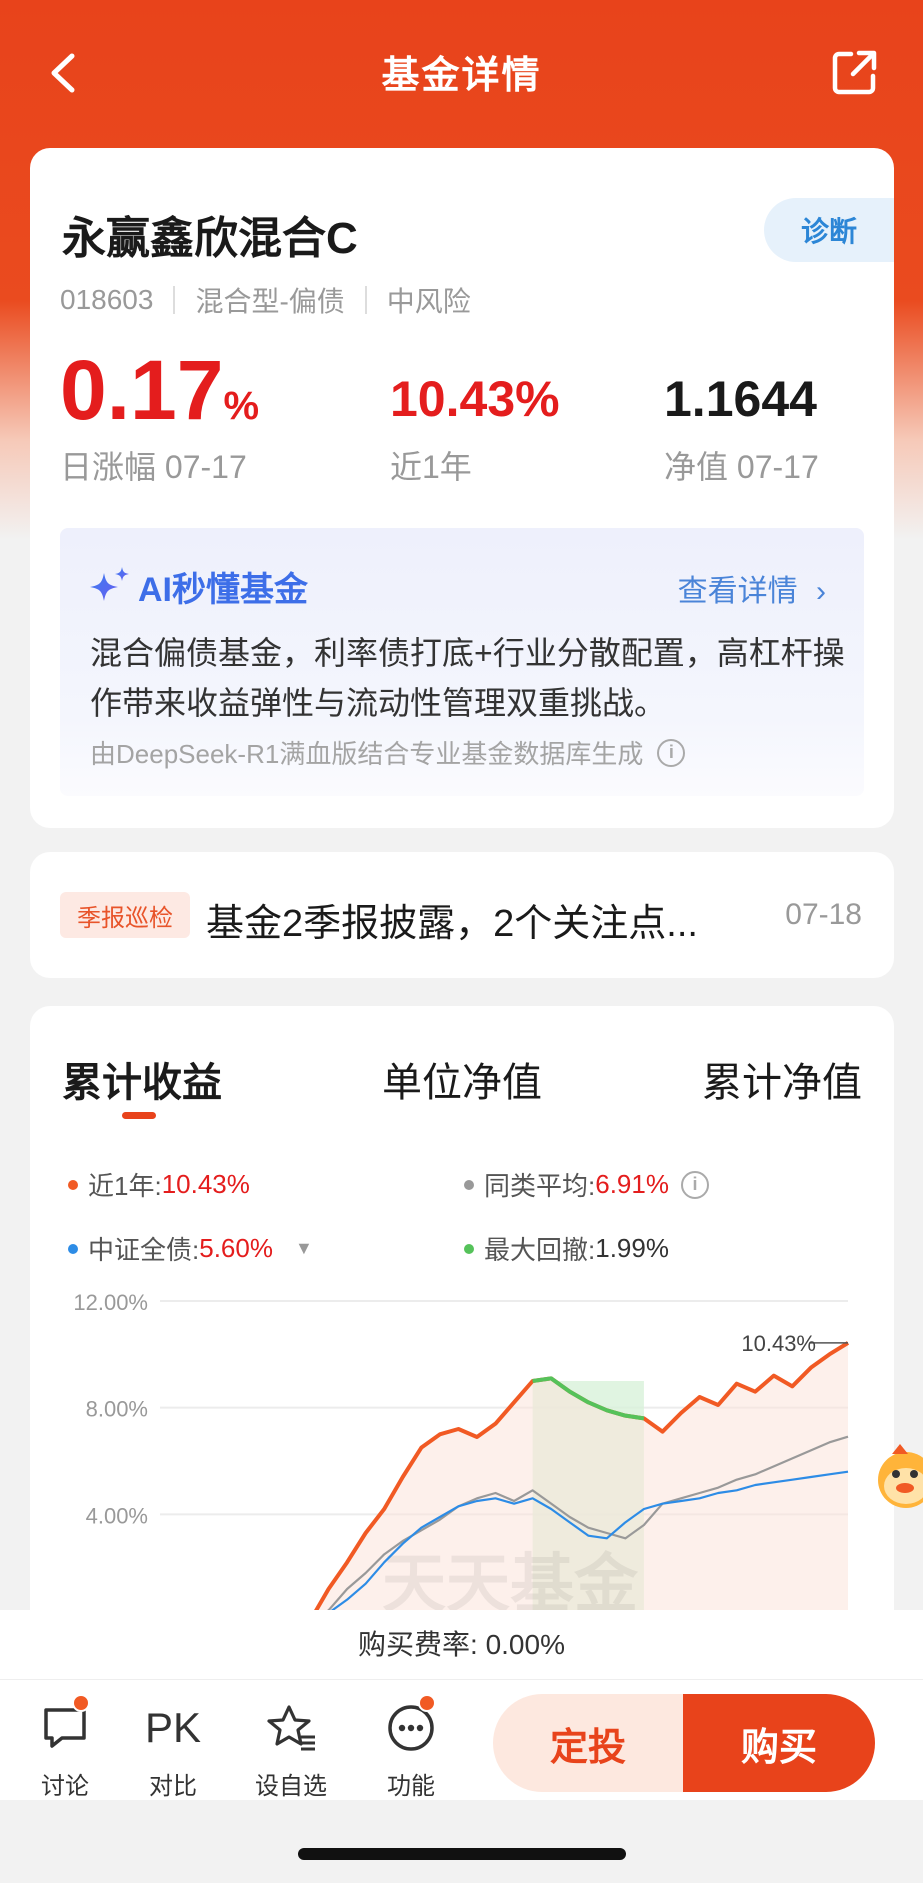 The image size is (923, 1883). Describe the element at coordinates (462, 1079) in the screenshot. I see `tab-unit-nav: 单位净值` at that location.